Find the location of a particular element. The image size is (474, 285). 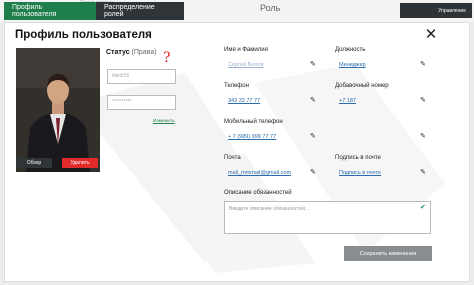

check-icon: ✔ is located at coordinates (423, 207).